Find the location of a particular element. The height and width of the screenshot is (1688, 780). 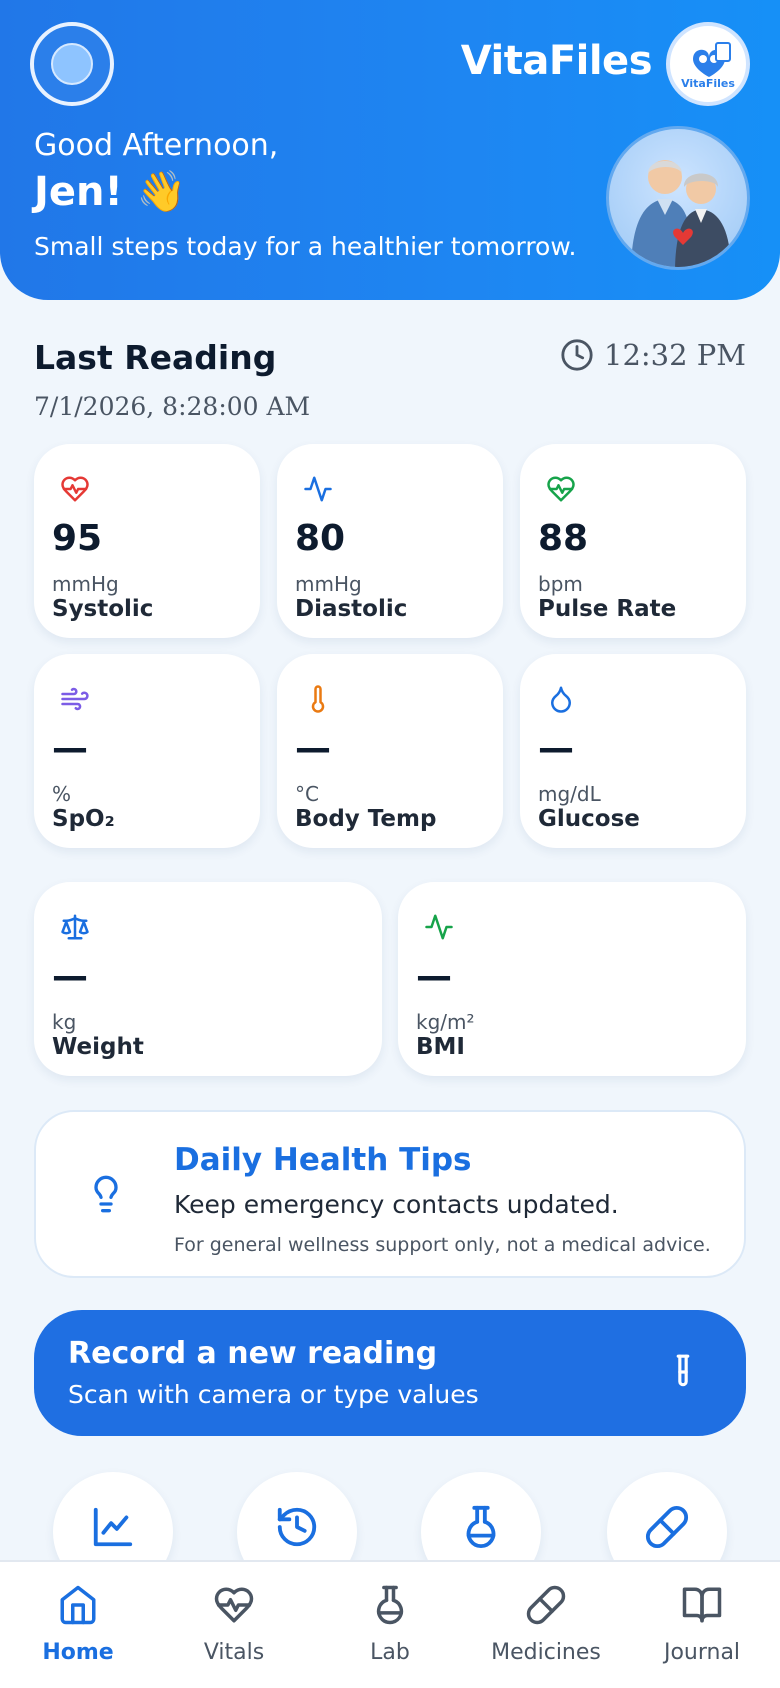

nav-item-journal: Journal is located at coordinates (702, 1625).